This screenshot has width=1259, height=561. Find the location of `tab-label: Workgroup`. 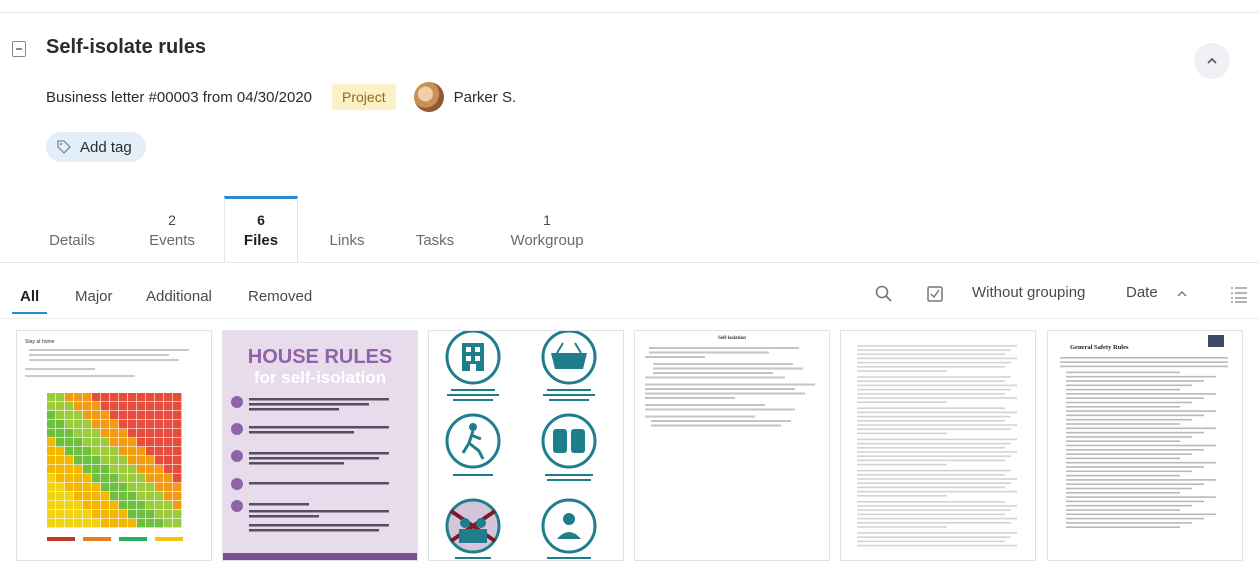

tab-label: Workgroup is located at coordinates (547, 240).